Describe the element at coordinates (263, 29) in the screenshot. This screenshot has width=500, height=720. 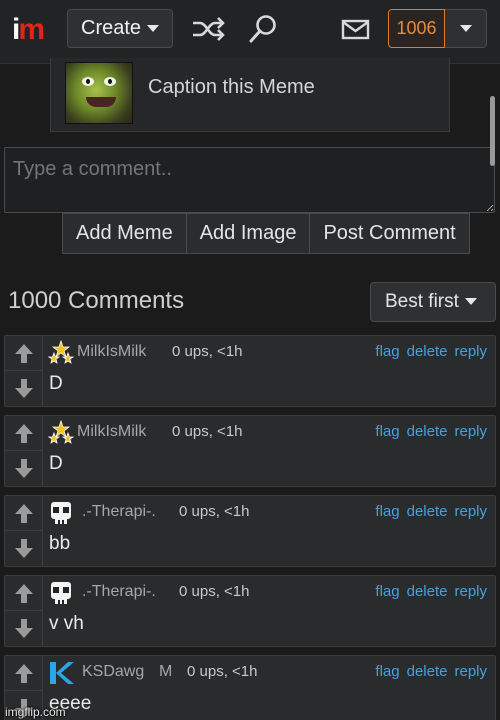
I see `search-icon` at that location.